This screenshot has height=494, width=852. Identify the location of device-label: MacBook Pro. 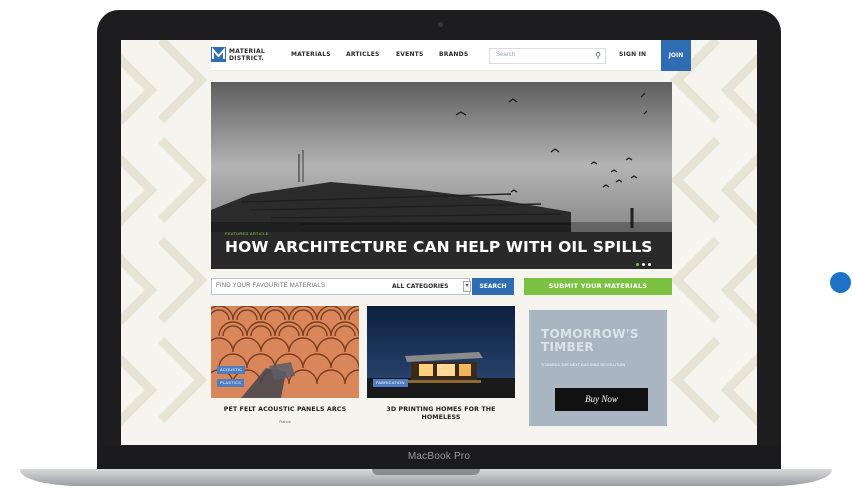
(439, 456).